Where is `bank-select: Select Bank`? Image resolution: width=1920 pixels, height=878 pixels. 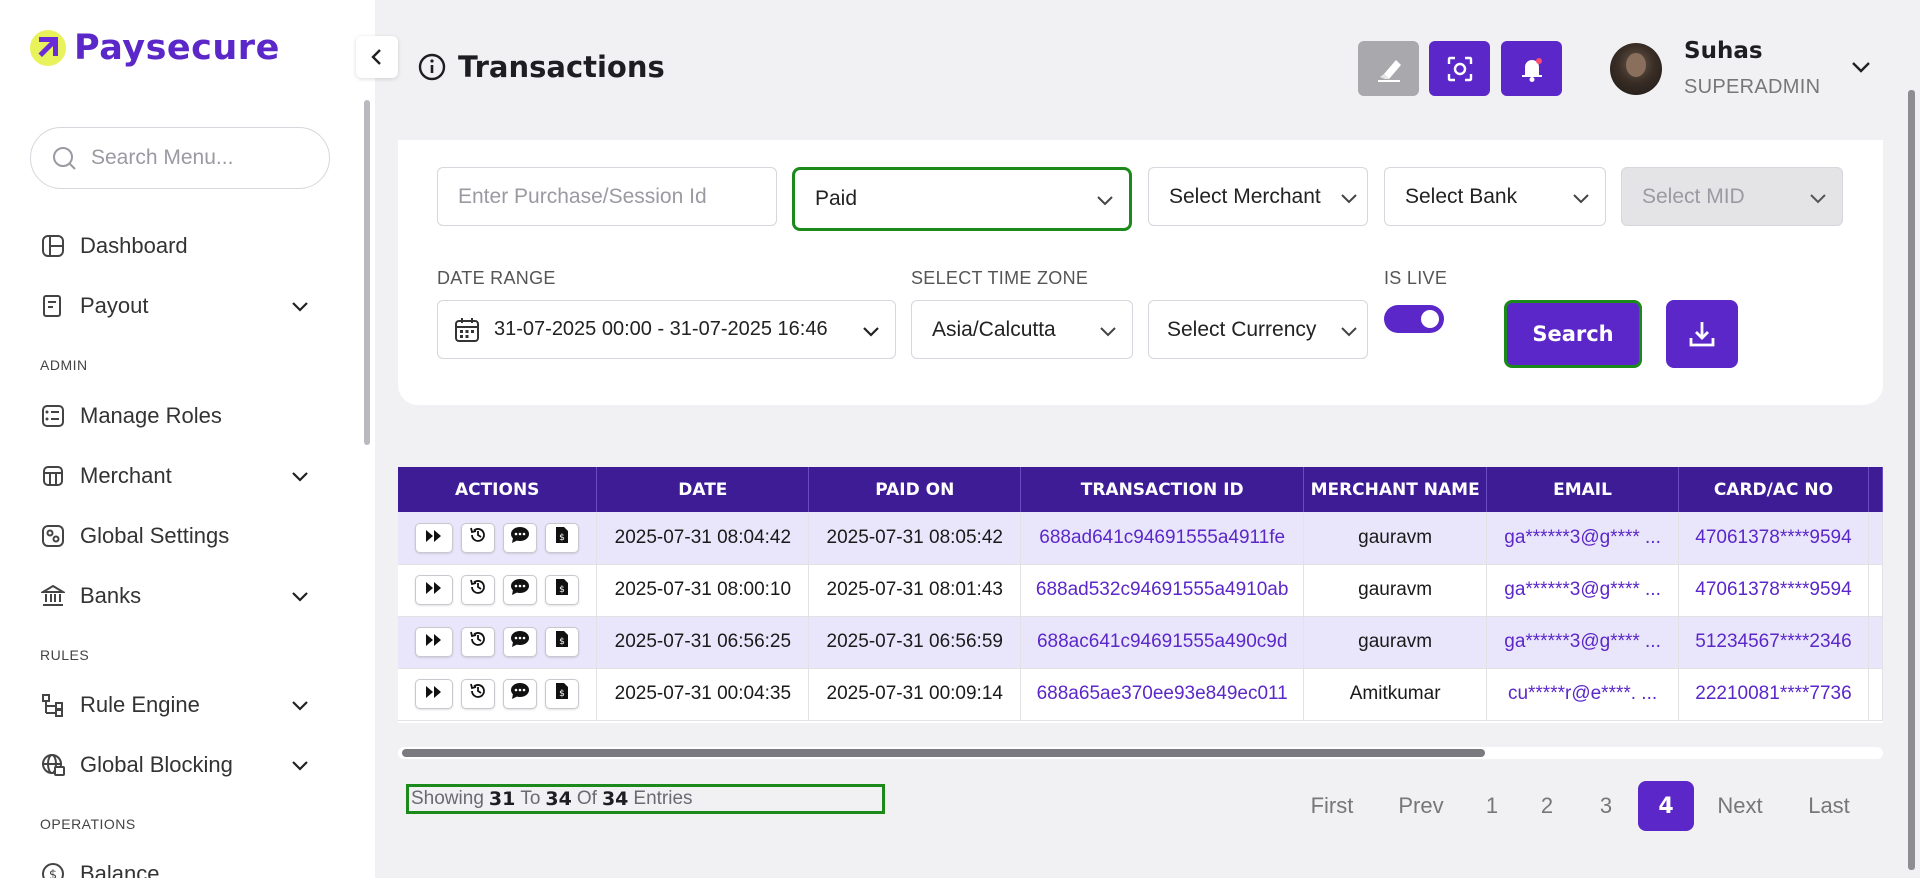
bank-select: Select Bank is located at coordinates (1495, 196).